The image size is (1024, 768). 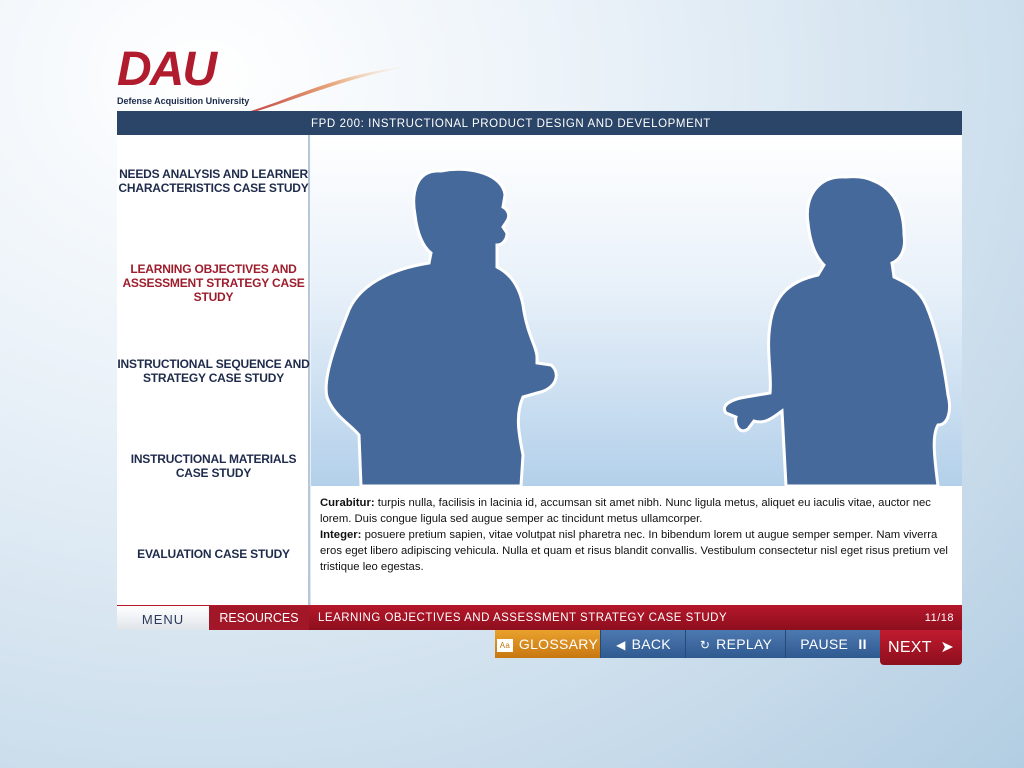 I want to click on pause-label: PAUSE, so click(x=824, y=644).